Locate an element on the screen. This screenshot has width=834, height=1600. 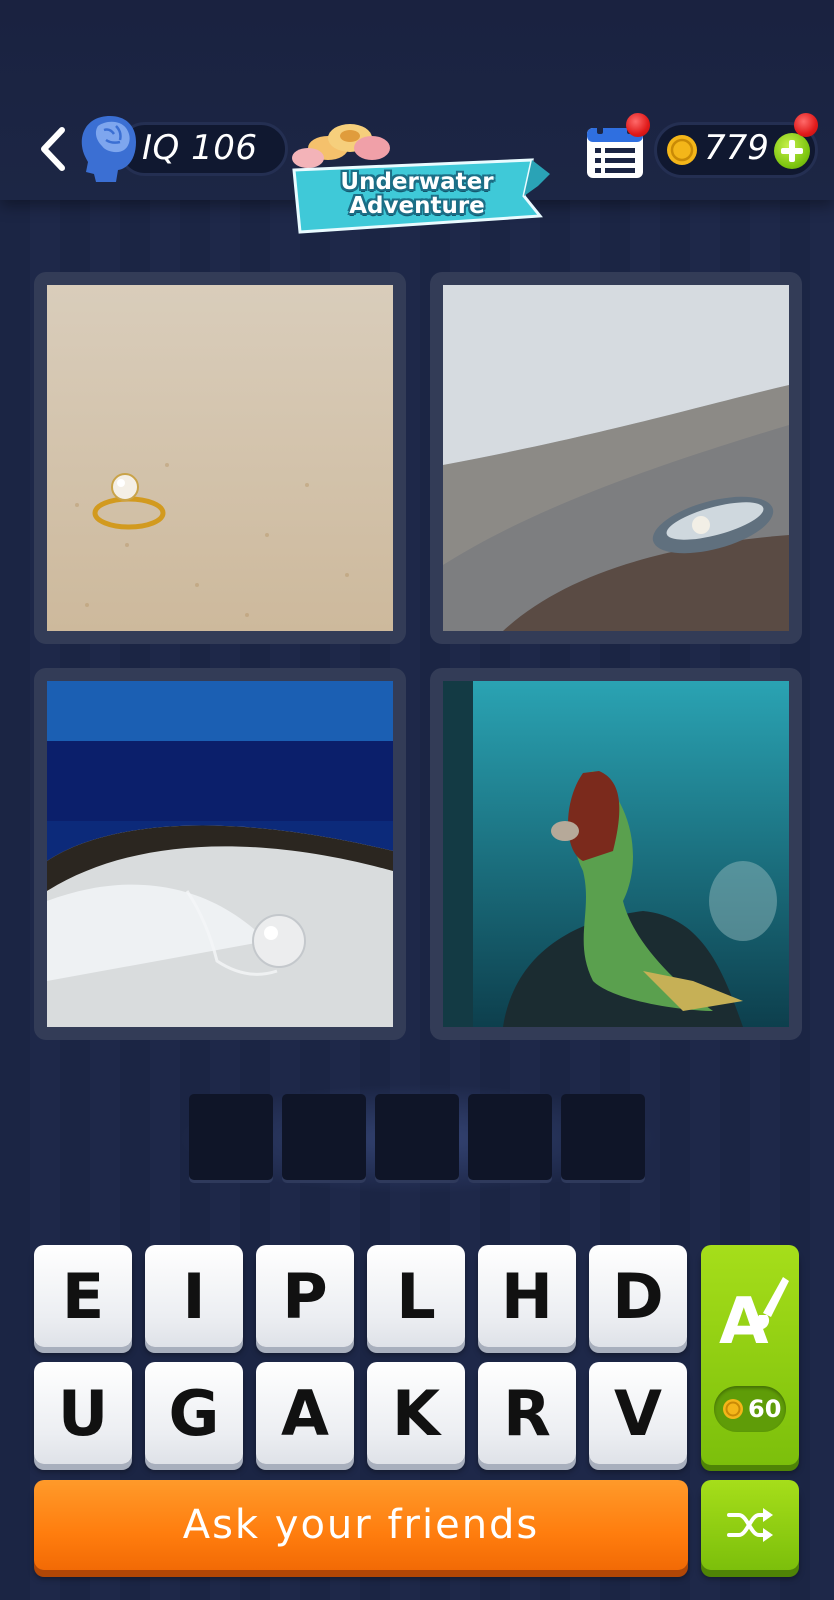
letter-key: I is located at coordinates (194, 1296).